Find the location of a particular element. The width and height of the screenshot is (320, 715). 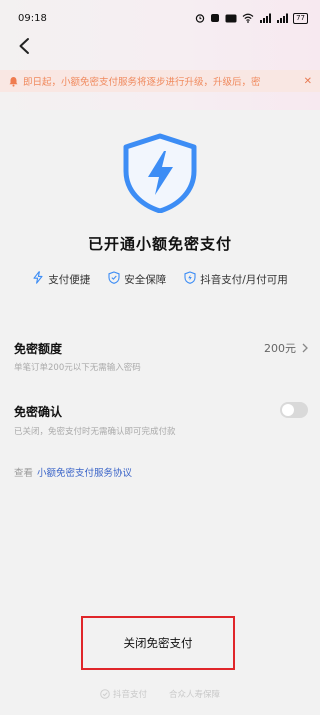

feature-label: 安全保障 is located at coordinates (145, 279).